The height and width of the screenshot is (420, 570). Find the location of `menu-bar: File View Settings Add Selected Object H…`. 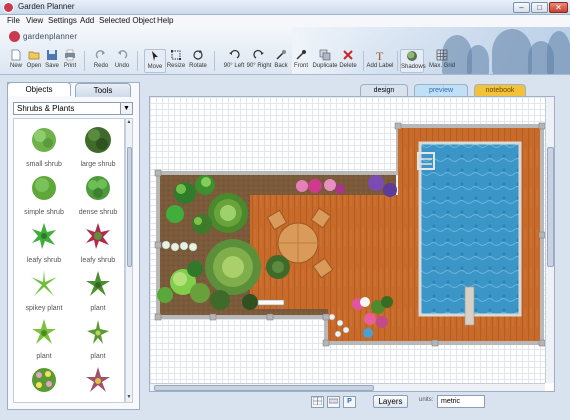

menu-bar: File View Settings Add Selected Object H… is located at coordinates (285, 21).